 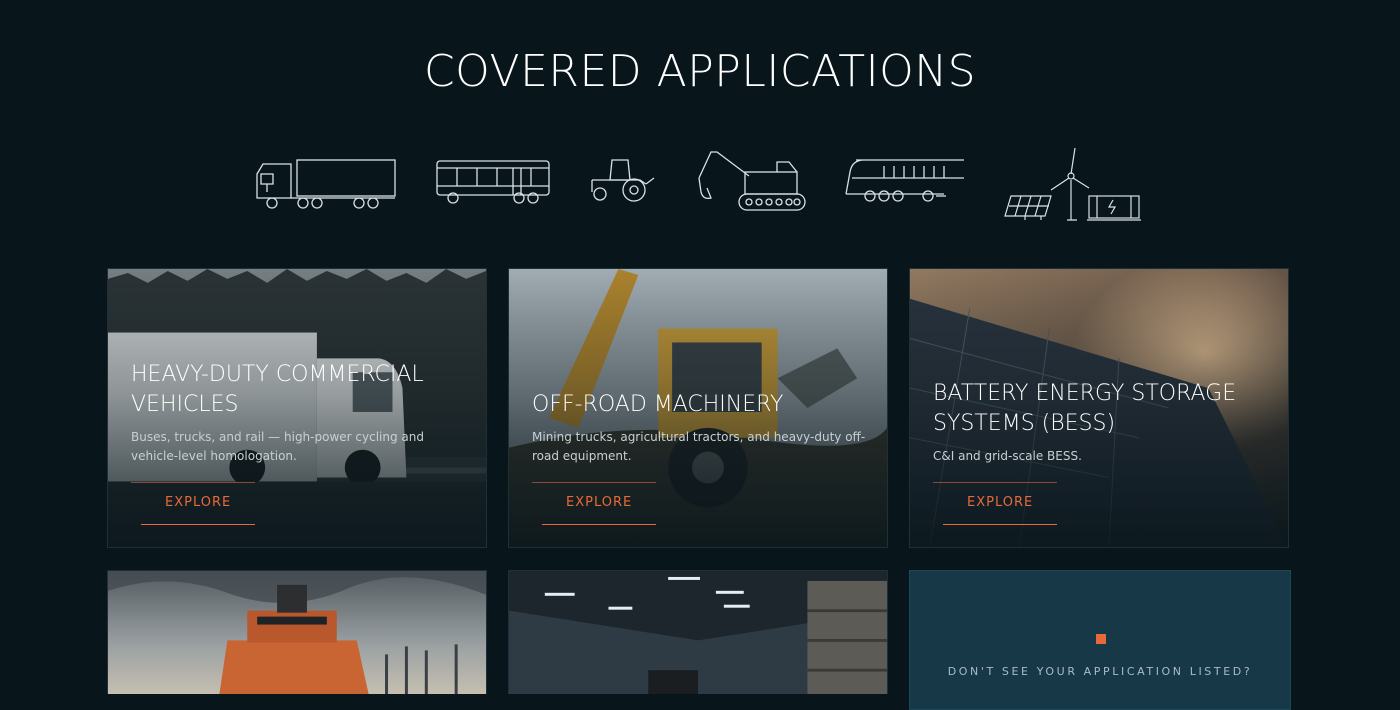 I want to click on application-card-marine, so click(x=297, y=632).